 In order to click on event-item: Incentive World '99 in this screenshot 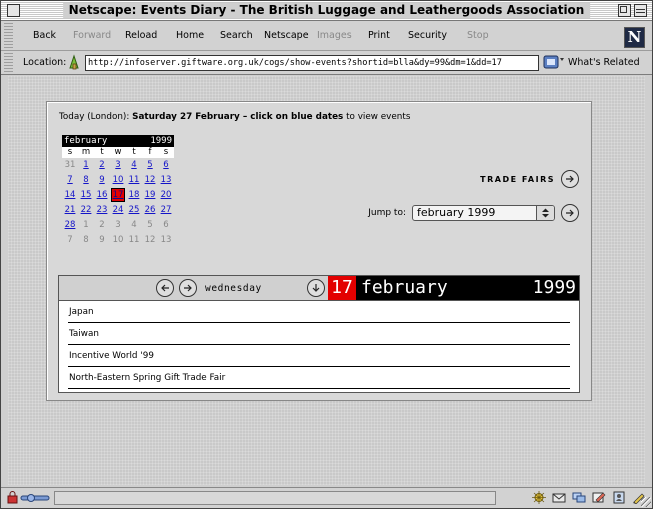, I will do `click(319, 356)`.